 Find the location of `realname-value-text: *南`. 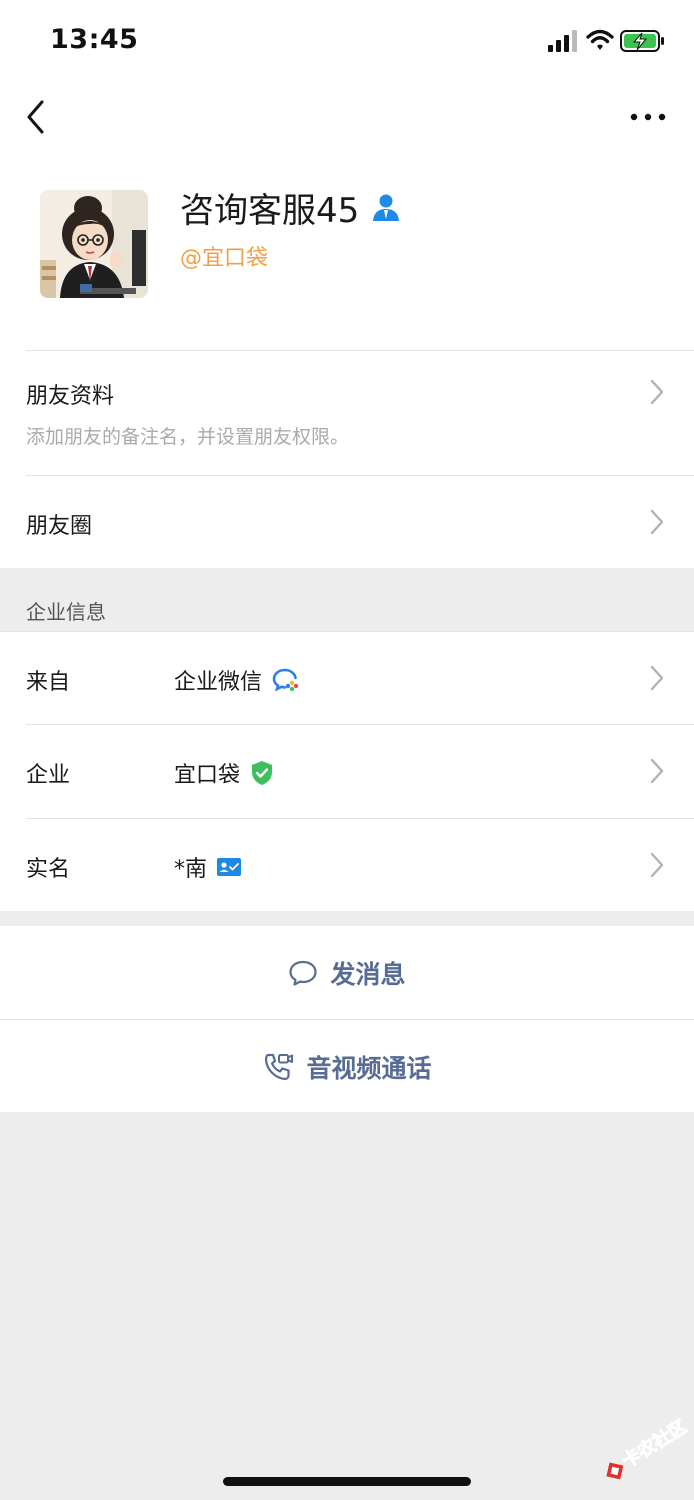

realname-value-text: *南 is located at coordinates (191, 869).